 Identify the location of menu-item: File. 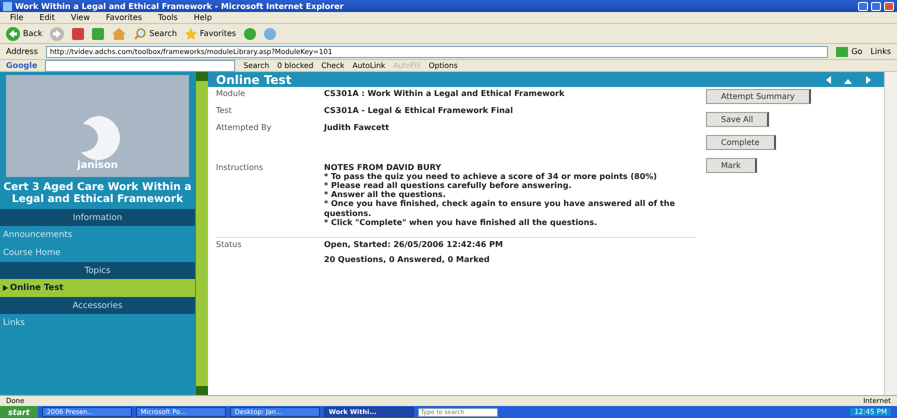
(17, 17).